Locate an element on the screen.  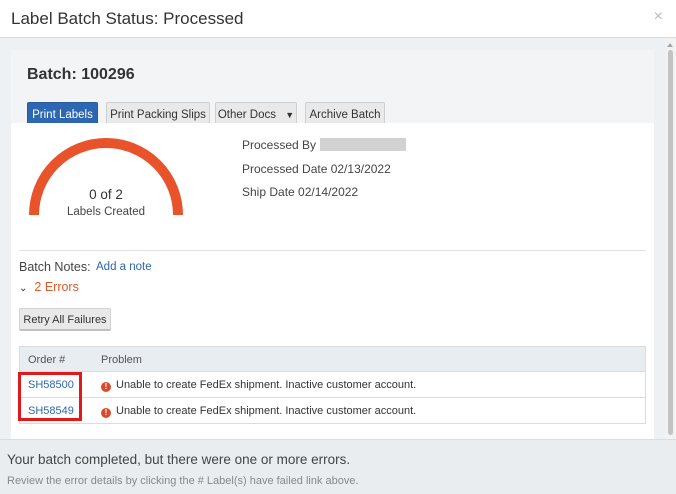
gauge-arc is located at coordinates (106, 177).